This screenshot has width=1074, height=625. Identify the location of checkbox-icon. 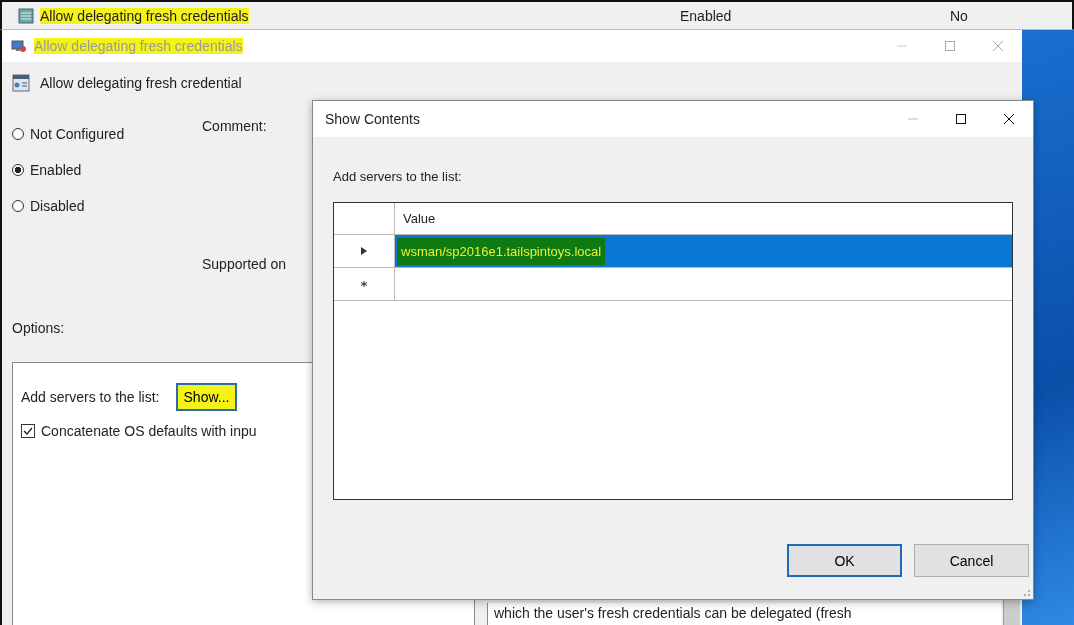
(28, 431).